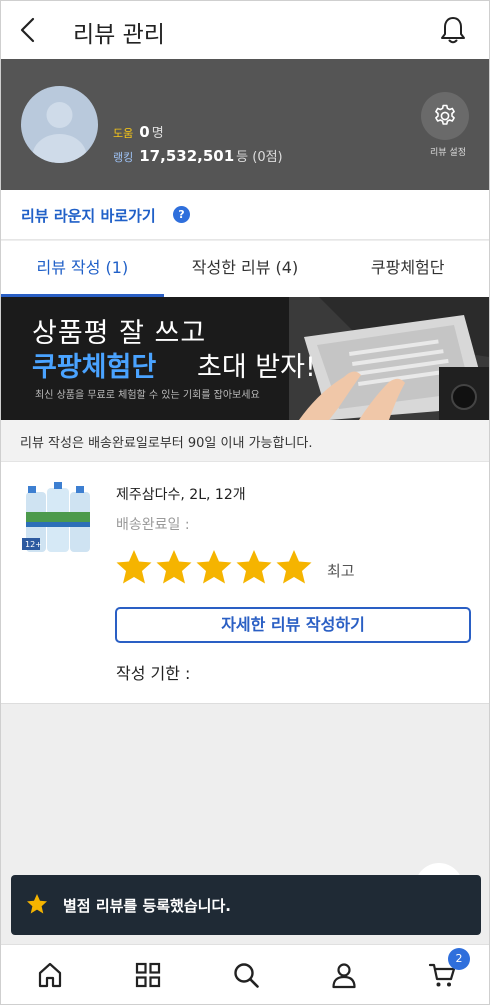  Describe the element at coordinates (82, 269) in the screenshot. I see `tab-write-review: 리뷰 작성 (1)` at that location.